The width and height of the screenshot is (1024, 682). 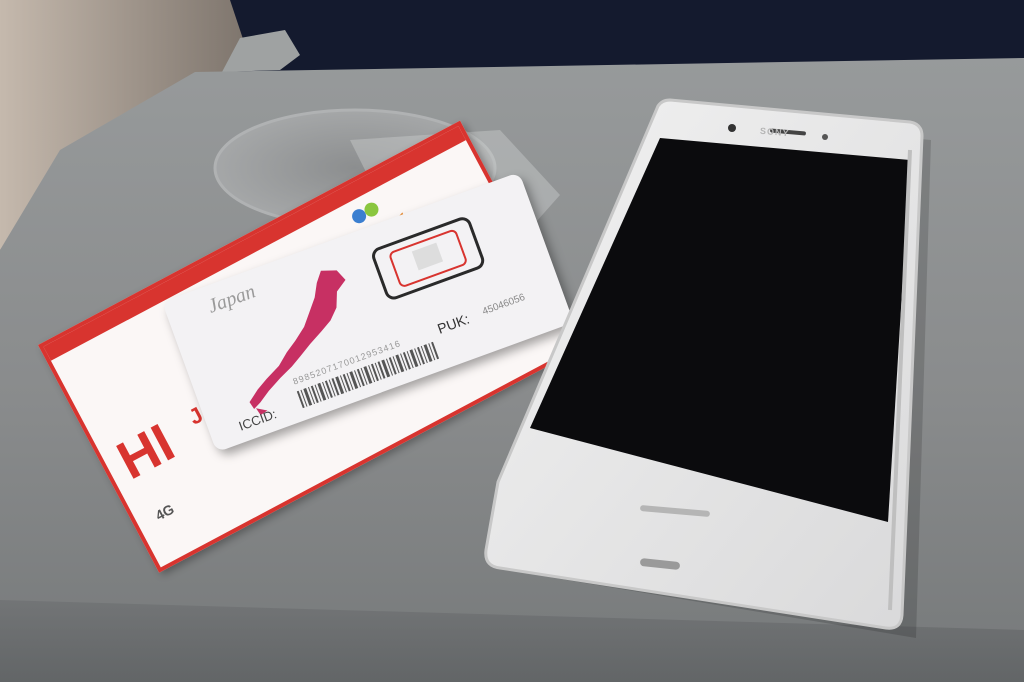 What do you see at coordinates (453, 323) in the screenshot?
I see `puk-label: PUK:` at bounding box center [453, 323].